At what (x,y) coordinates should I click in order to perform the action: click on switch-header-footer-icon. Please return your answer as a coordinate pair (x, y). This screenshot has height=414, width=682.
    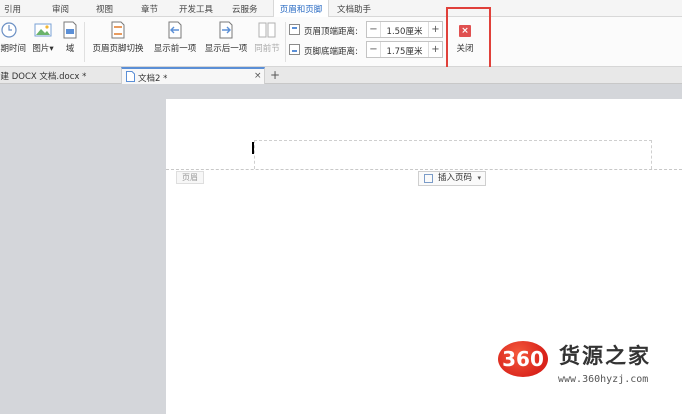
    Looking at the image, I should click on (118, 30).